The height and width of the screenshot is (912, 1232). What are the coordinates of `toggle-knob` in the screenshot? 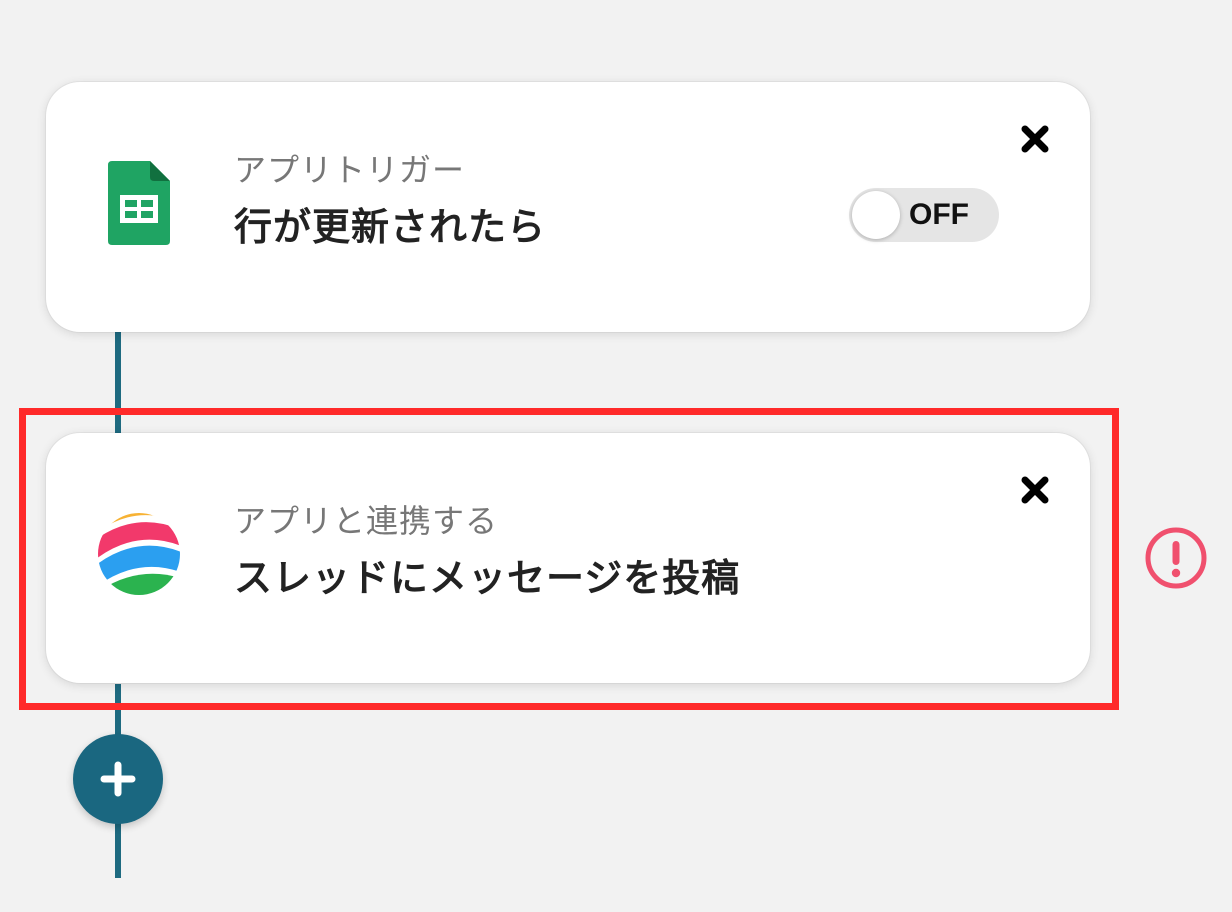 It's located at (876, 215).